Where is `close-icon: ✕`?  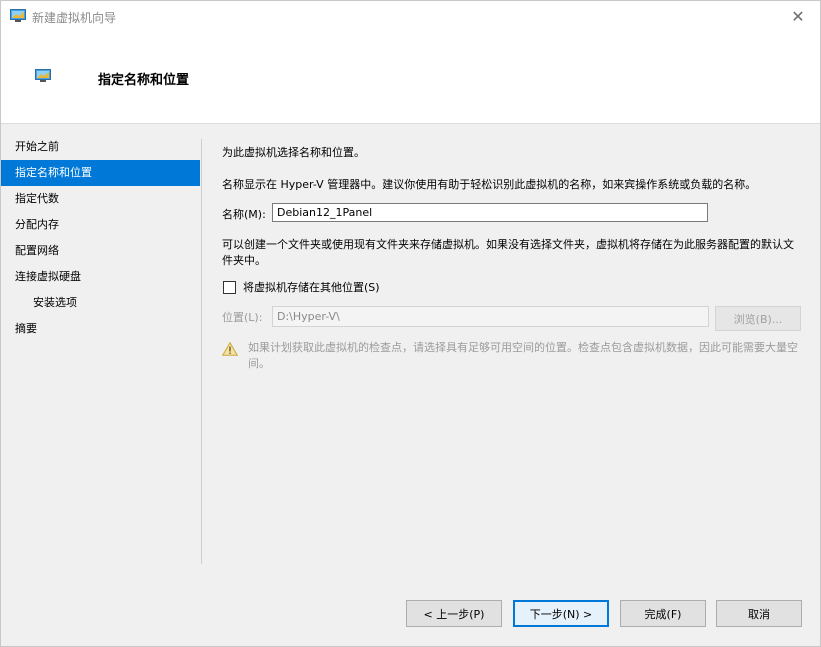 close-icon: ✕ is located at coordinates (798, 16).